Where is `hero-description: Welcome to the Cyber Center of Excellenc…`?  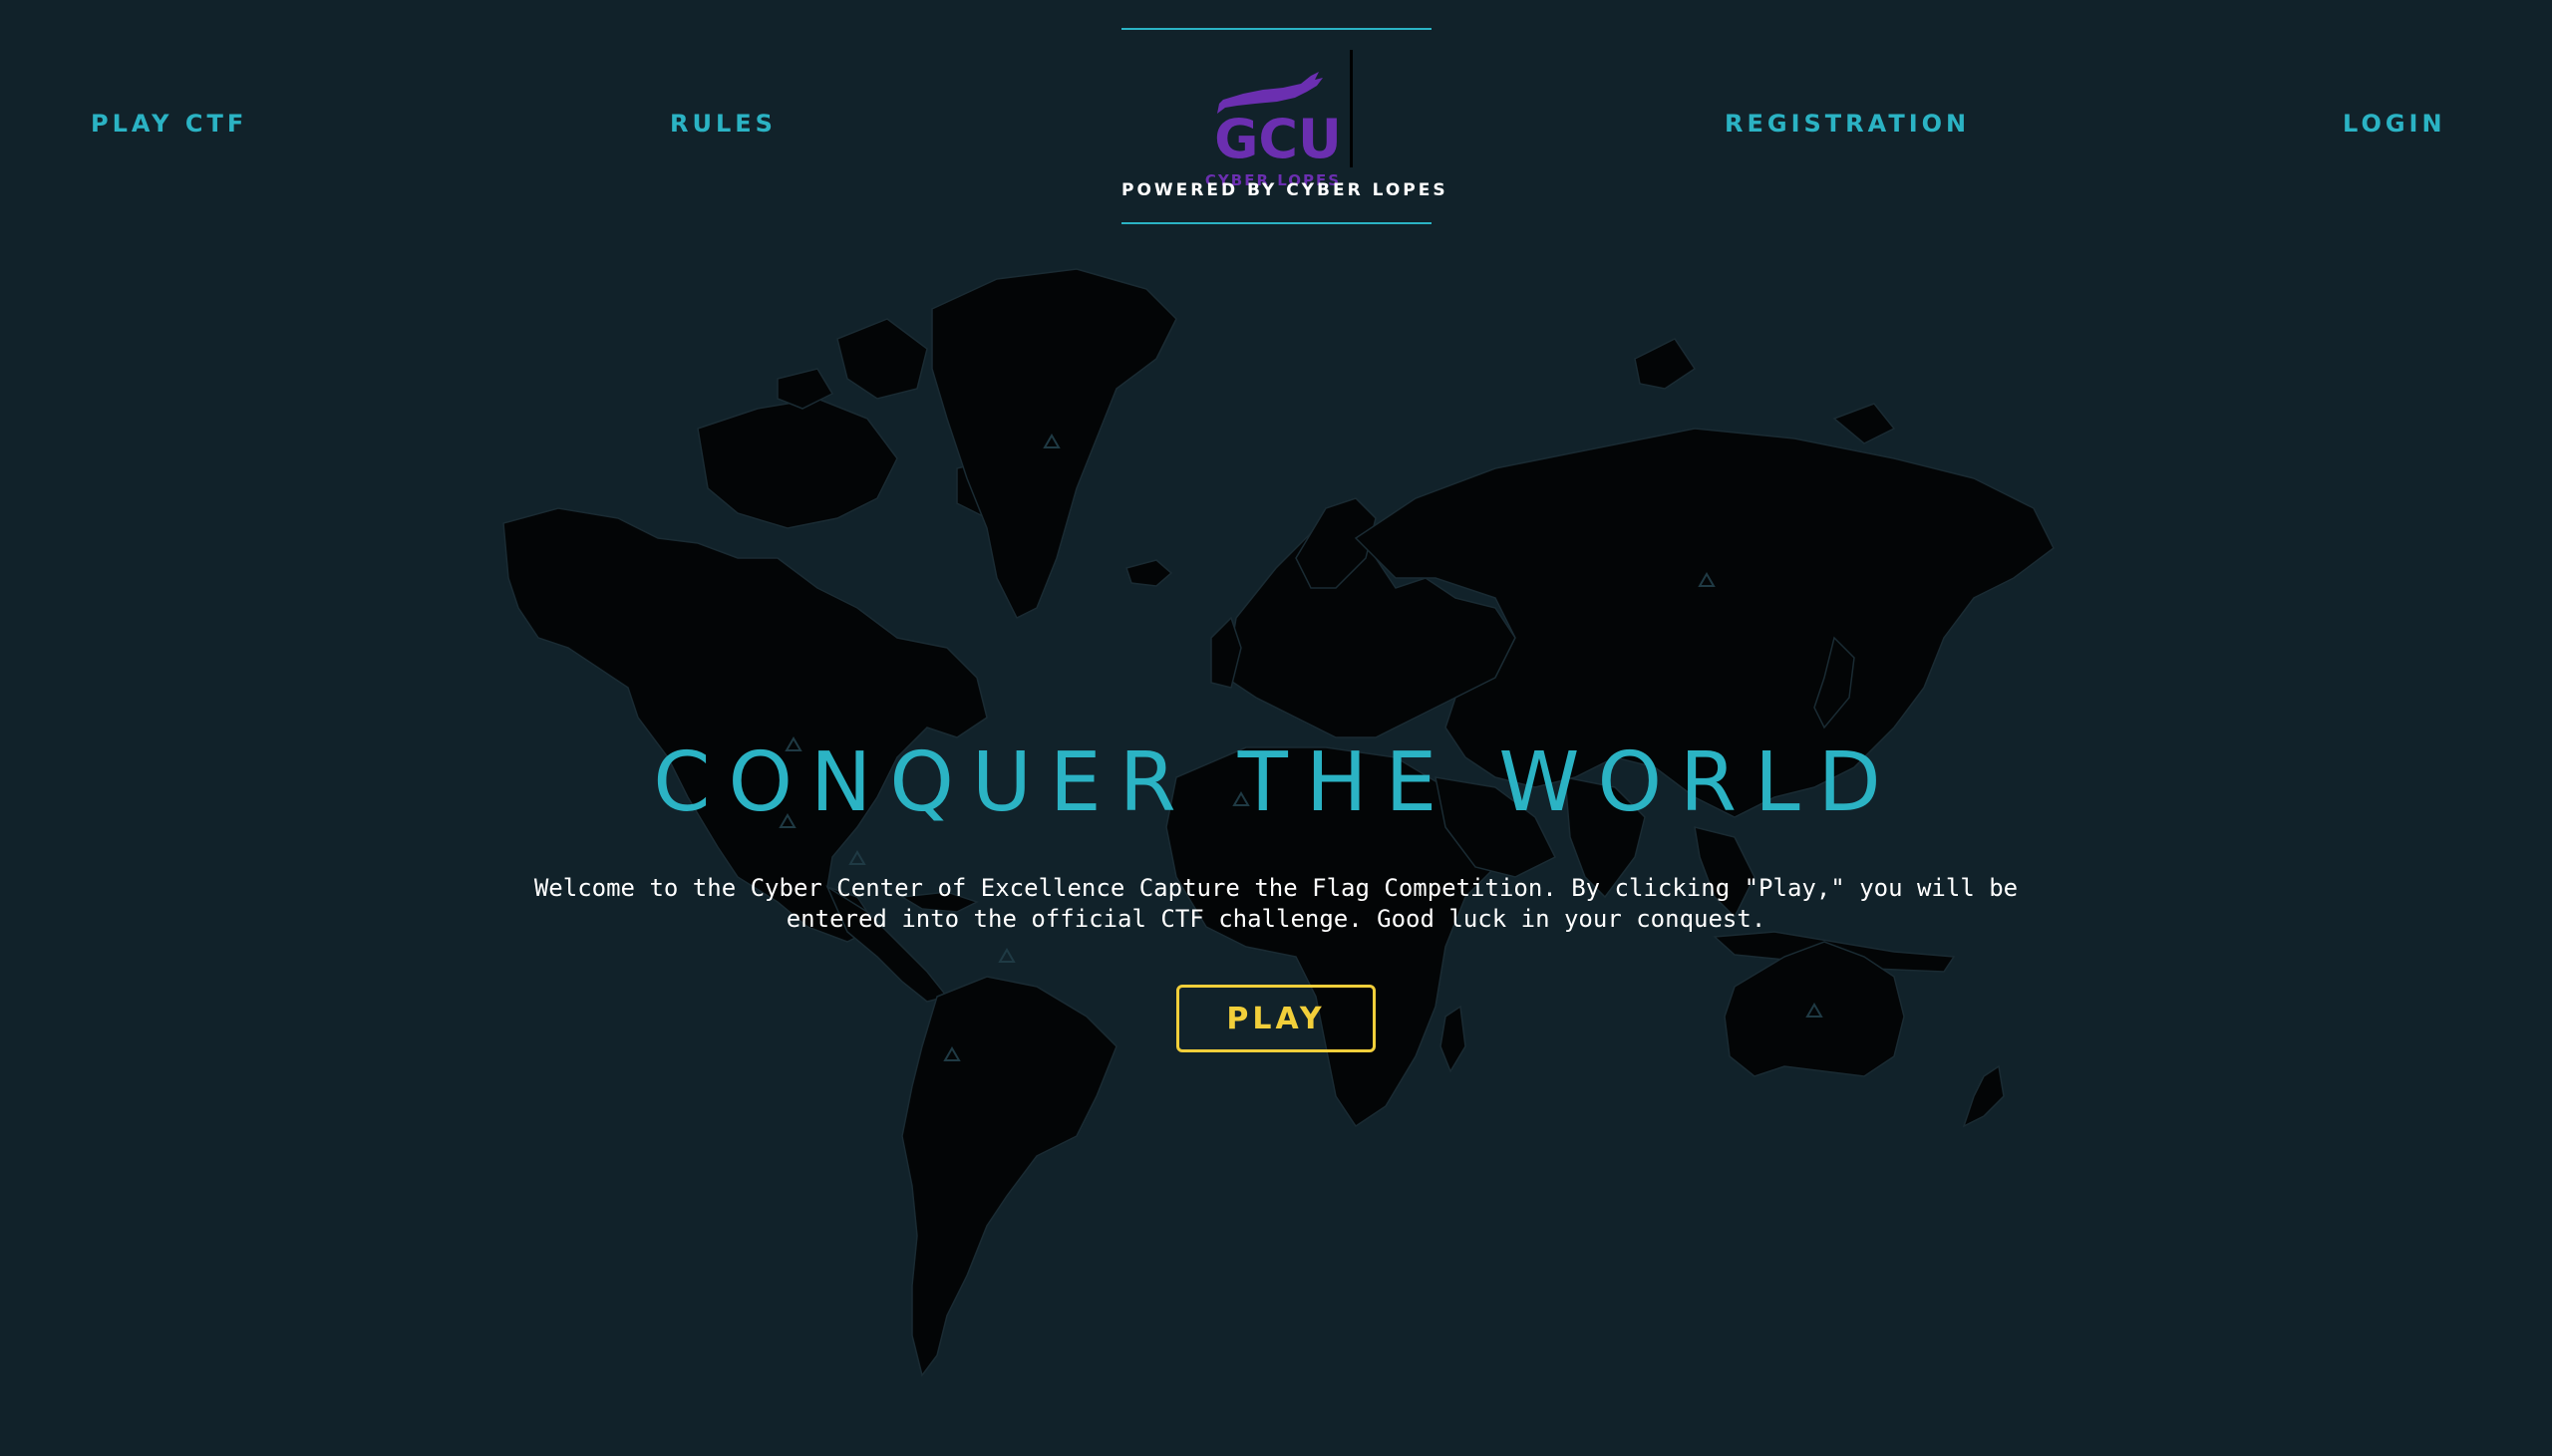 hero-description: Welcome to the Cyber Center of Excellenc… is located at coordinates (1276, 903).